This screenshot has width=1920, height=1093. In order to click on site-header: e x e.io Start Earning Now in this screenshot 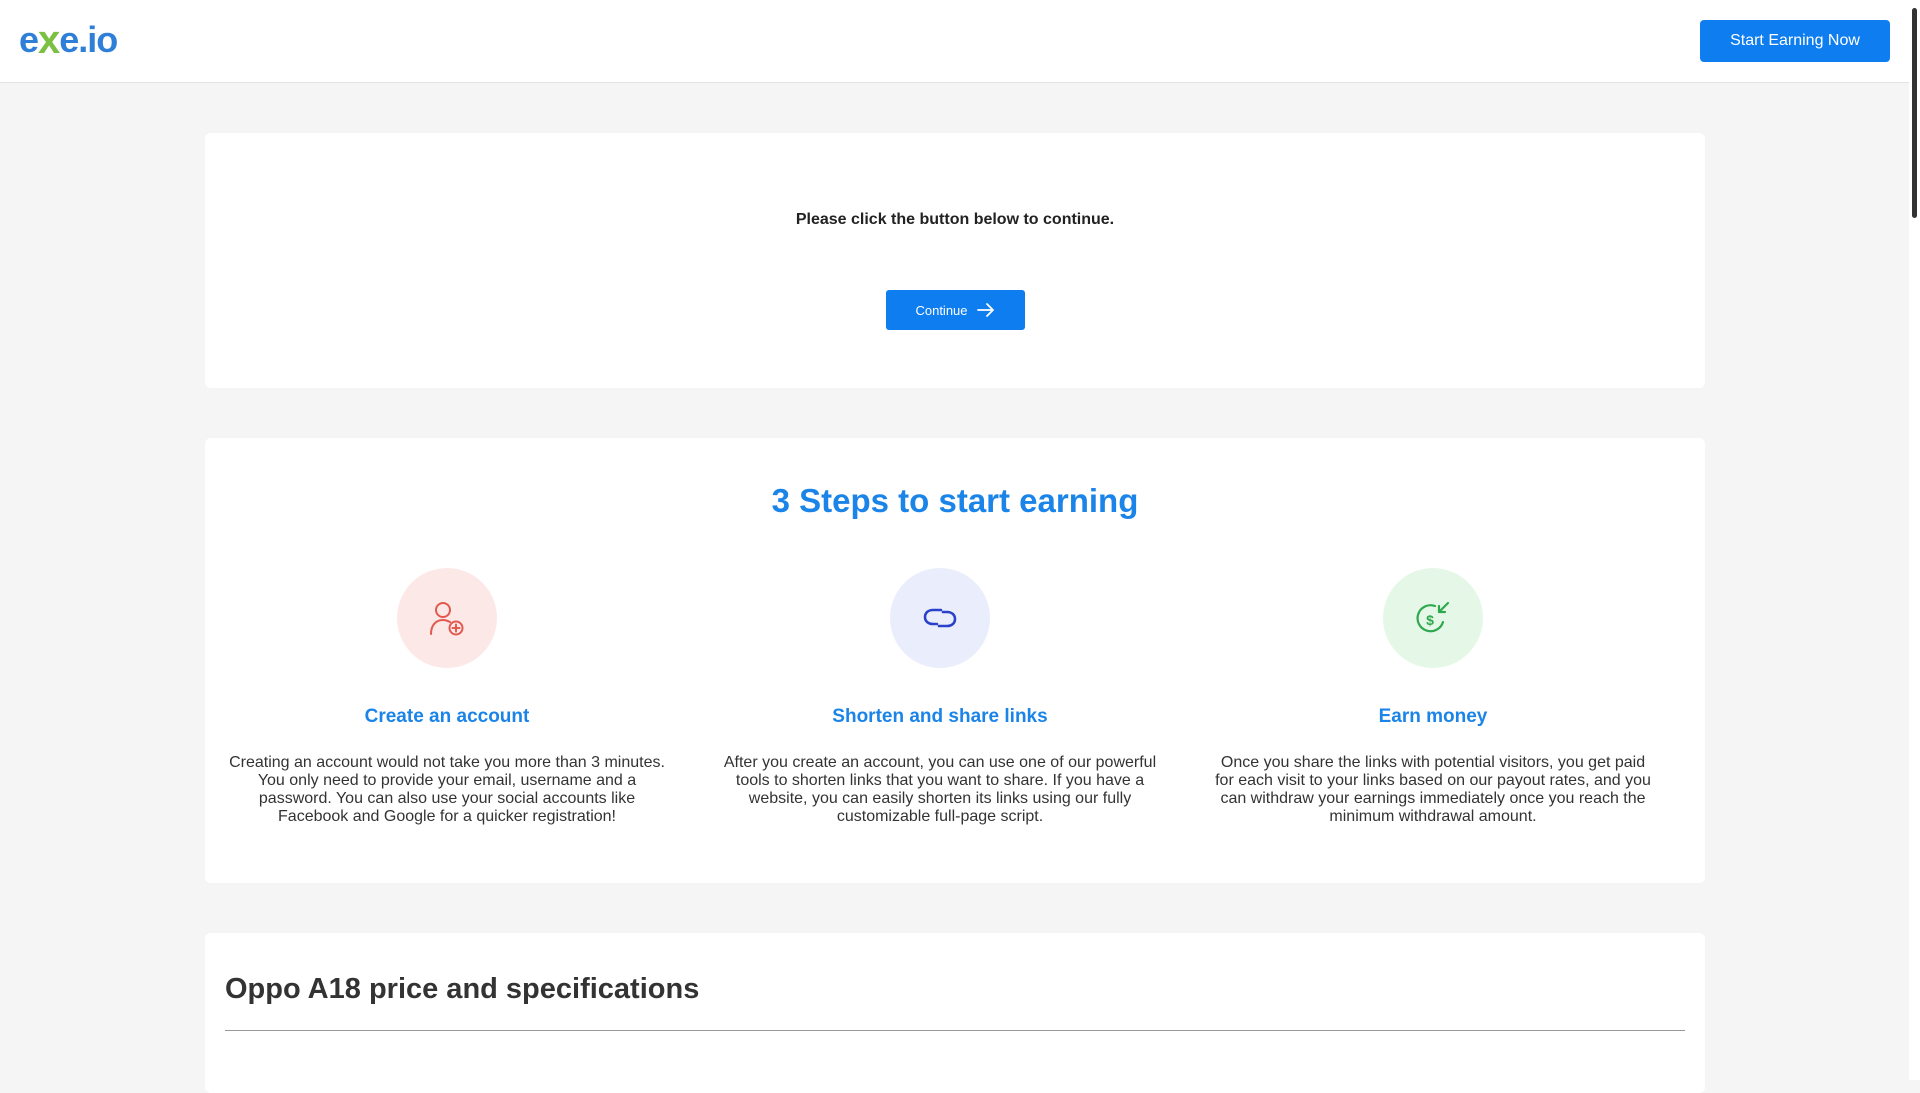, I will do `click(954, 41)`.